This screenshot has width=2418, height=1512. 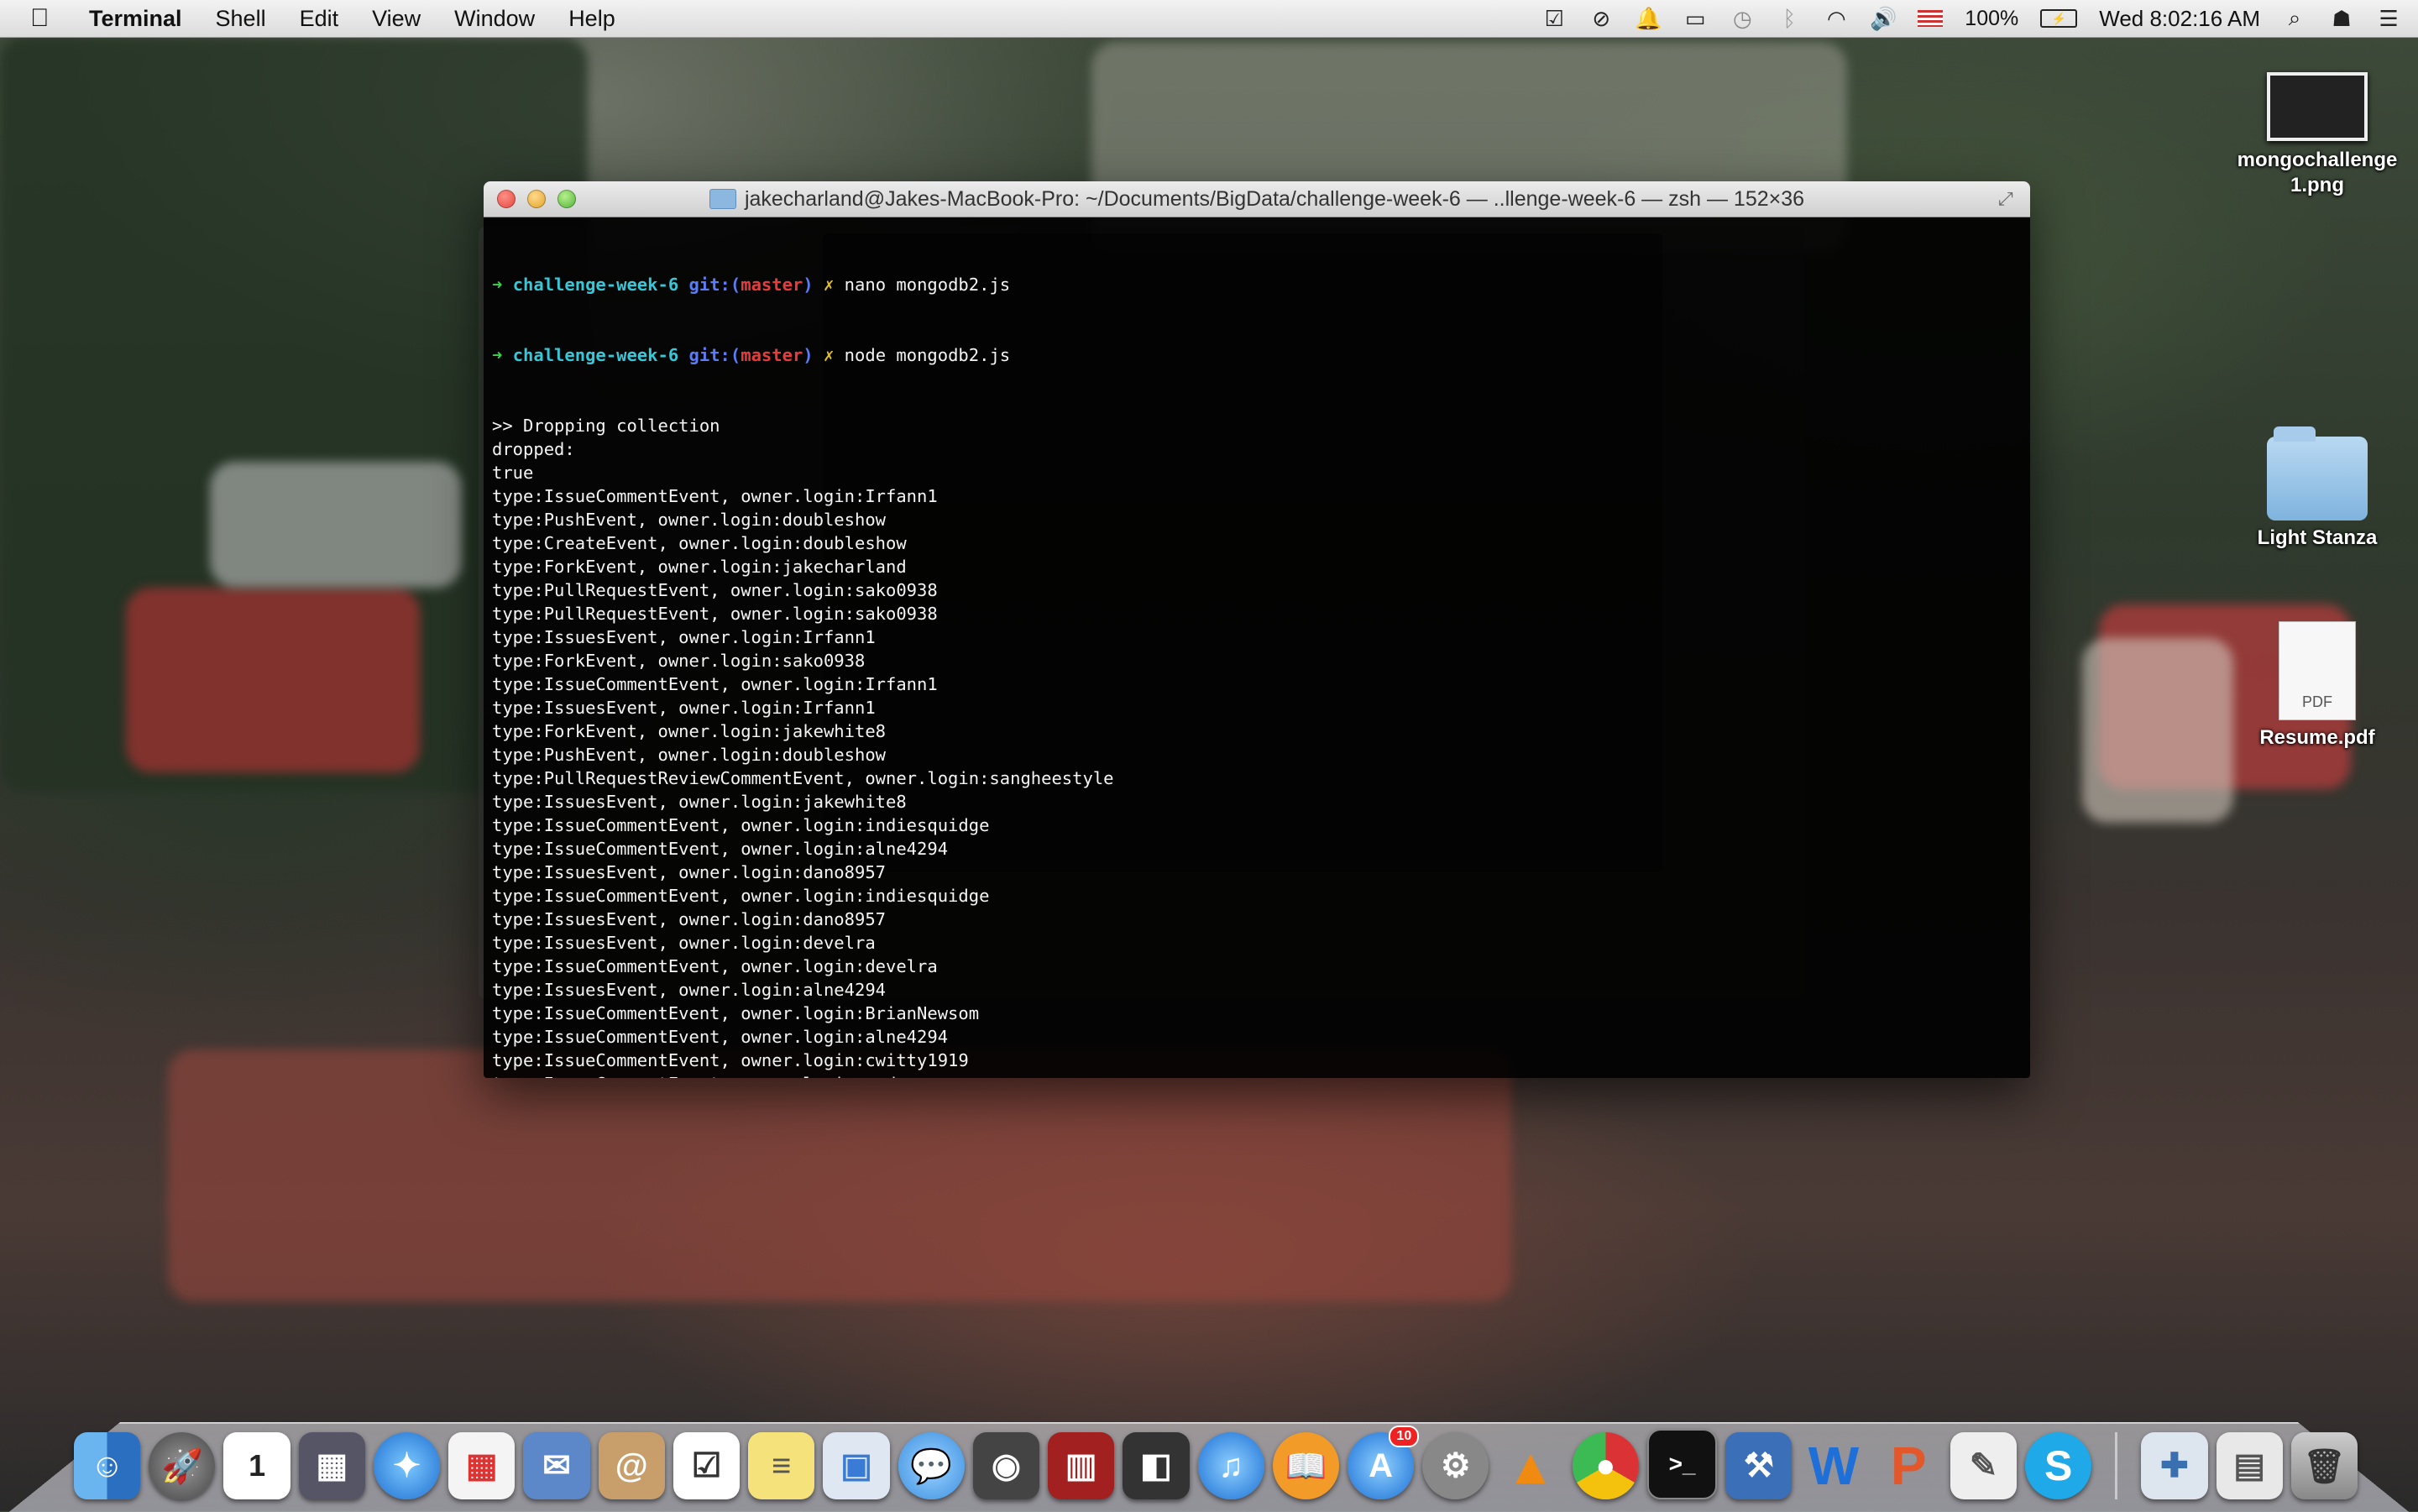 What do you see at coordinates (927, 285) in the screenshot?
I see `command-text: nano mongodb2.js` at bounding box center [927, 285].